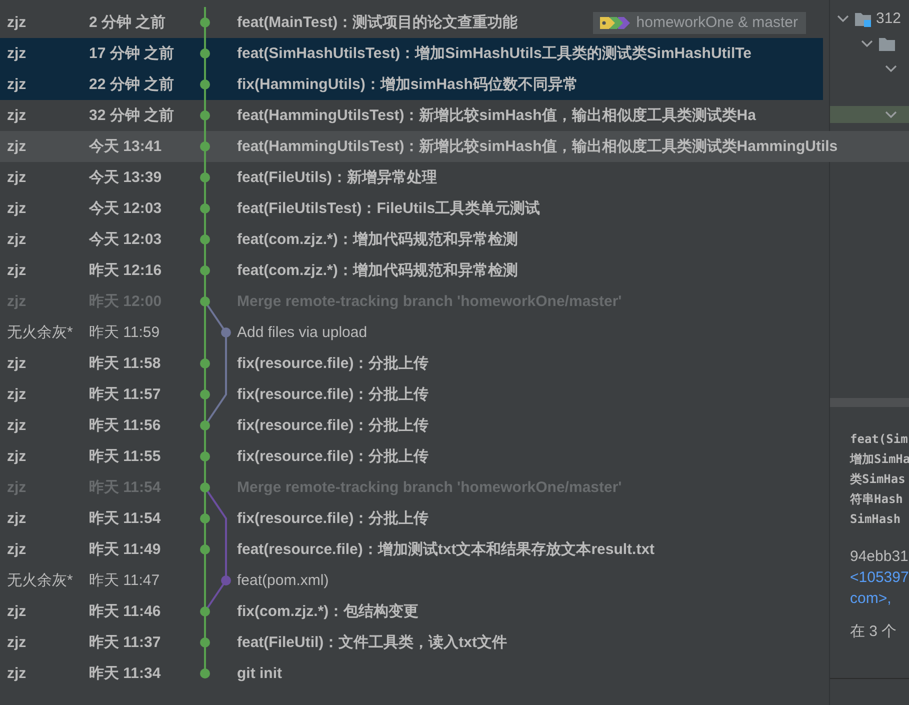  Describe the element at coordinates (302, 332) in the screenshot. I see `commit-message: Add files via upload` at that location.